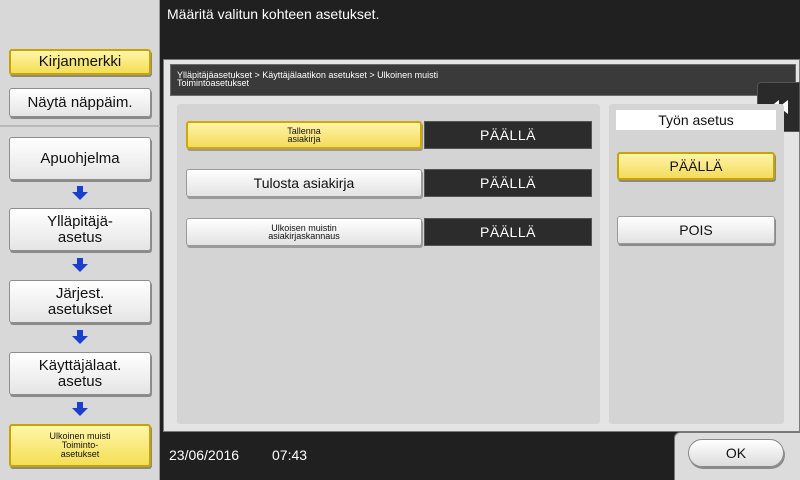 This screenshot has width=800, height=480. I want to click on external-memory-scan-value: PÄÄLLÄ, so click(508, 232).